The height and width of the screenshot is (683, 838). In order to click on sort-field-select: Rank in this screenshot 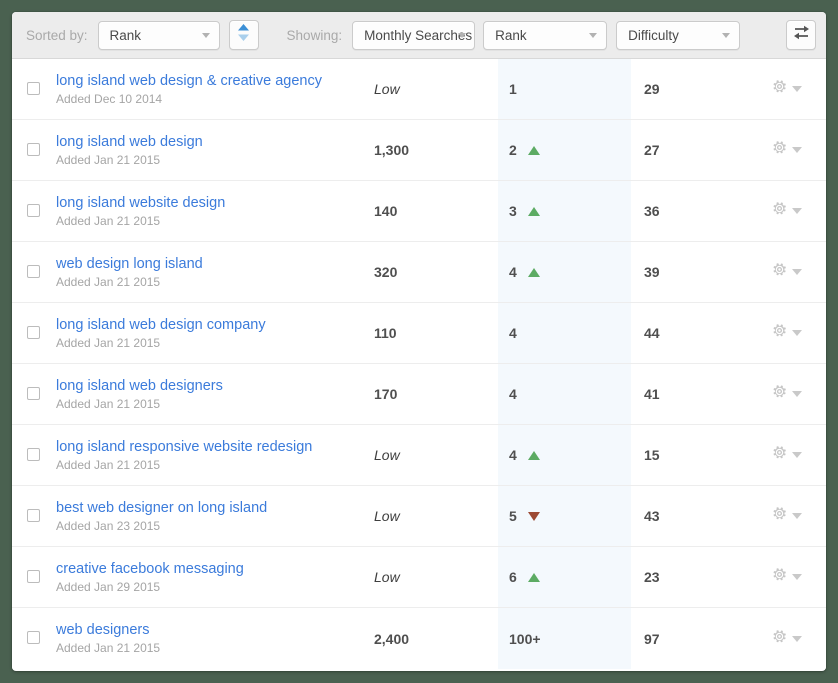, I will do `click(158, 35)`.